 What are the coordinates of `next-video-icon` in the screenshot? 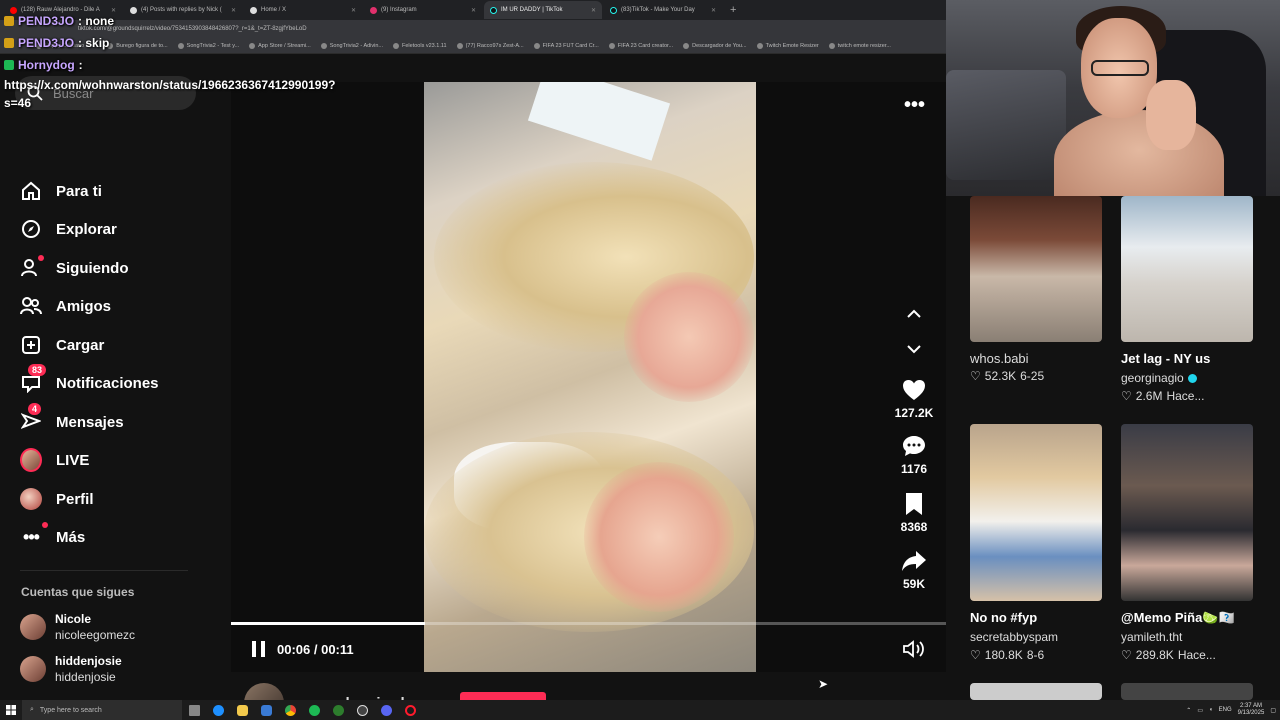 It's located at (914, 349).